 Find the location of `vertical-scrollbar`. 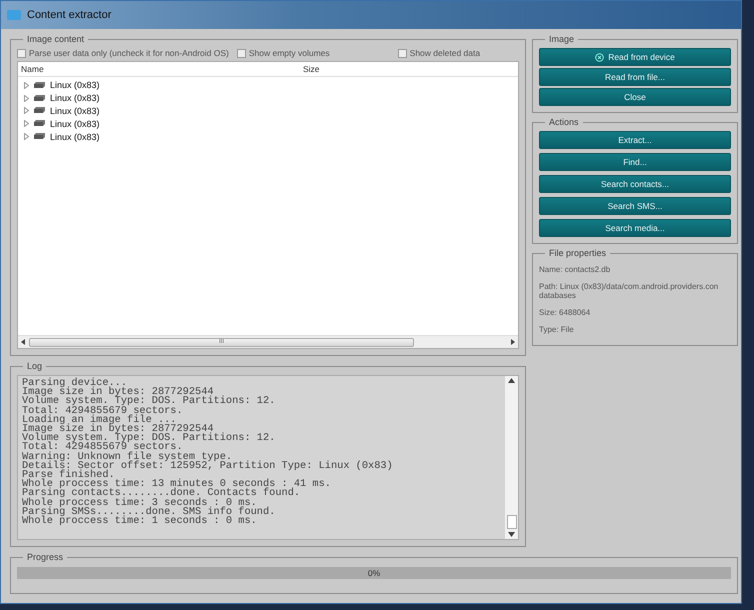

vertical-scrollbar is located at coordinates (511, 457).